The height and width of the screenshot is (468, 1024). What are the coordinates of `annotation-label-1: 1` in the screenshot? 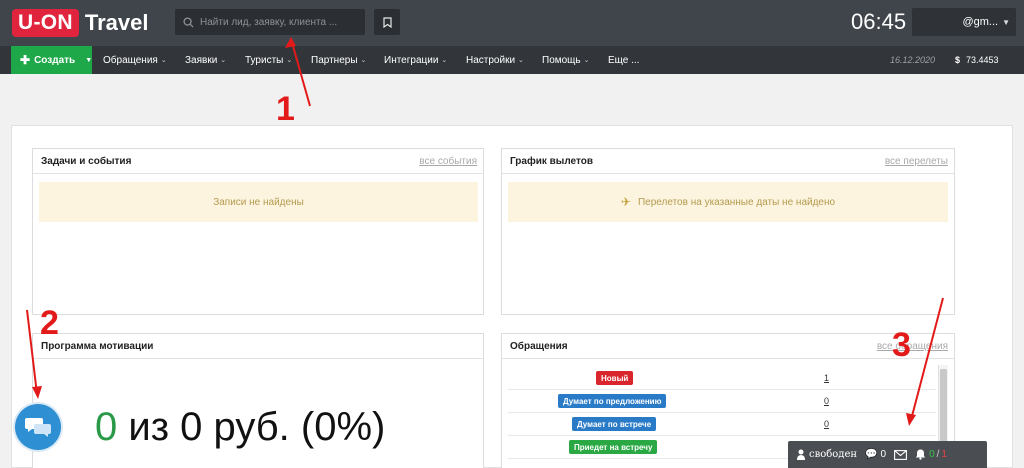 It's located at (285, 109).